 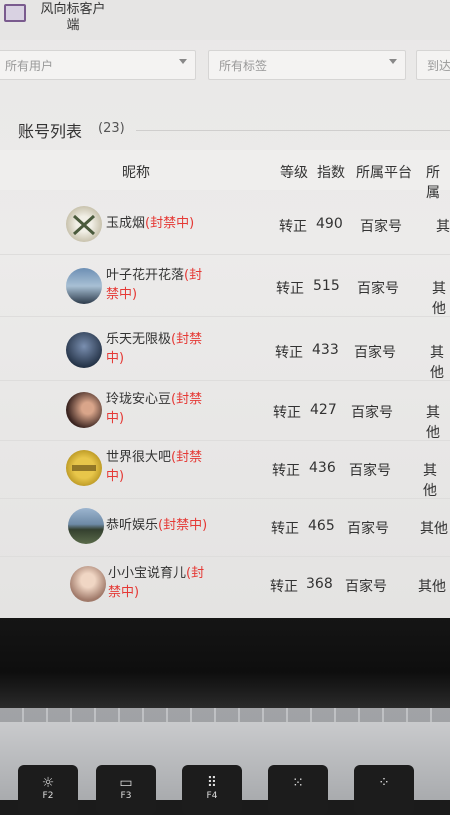 I want to click on keyboard-light-icon: ⁙, so click(x=298, y=783).